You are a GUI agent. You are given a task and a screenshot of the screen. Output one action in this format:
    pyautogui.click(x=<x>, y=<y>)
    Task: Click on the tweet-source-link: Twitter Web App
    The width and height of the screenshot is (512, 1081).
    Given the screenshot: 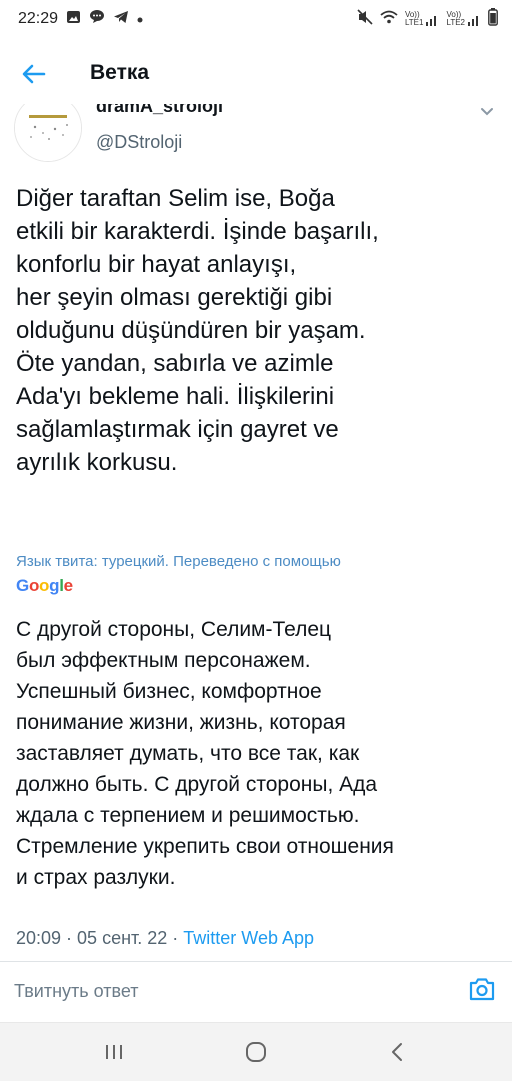 What is the action you would take?
    pyautogui.click(x=248, y=938)
    